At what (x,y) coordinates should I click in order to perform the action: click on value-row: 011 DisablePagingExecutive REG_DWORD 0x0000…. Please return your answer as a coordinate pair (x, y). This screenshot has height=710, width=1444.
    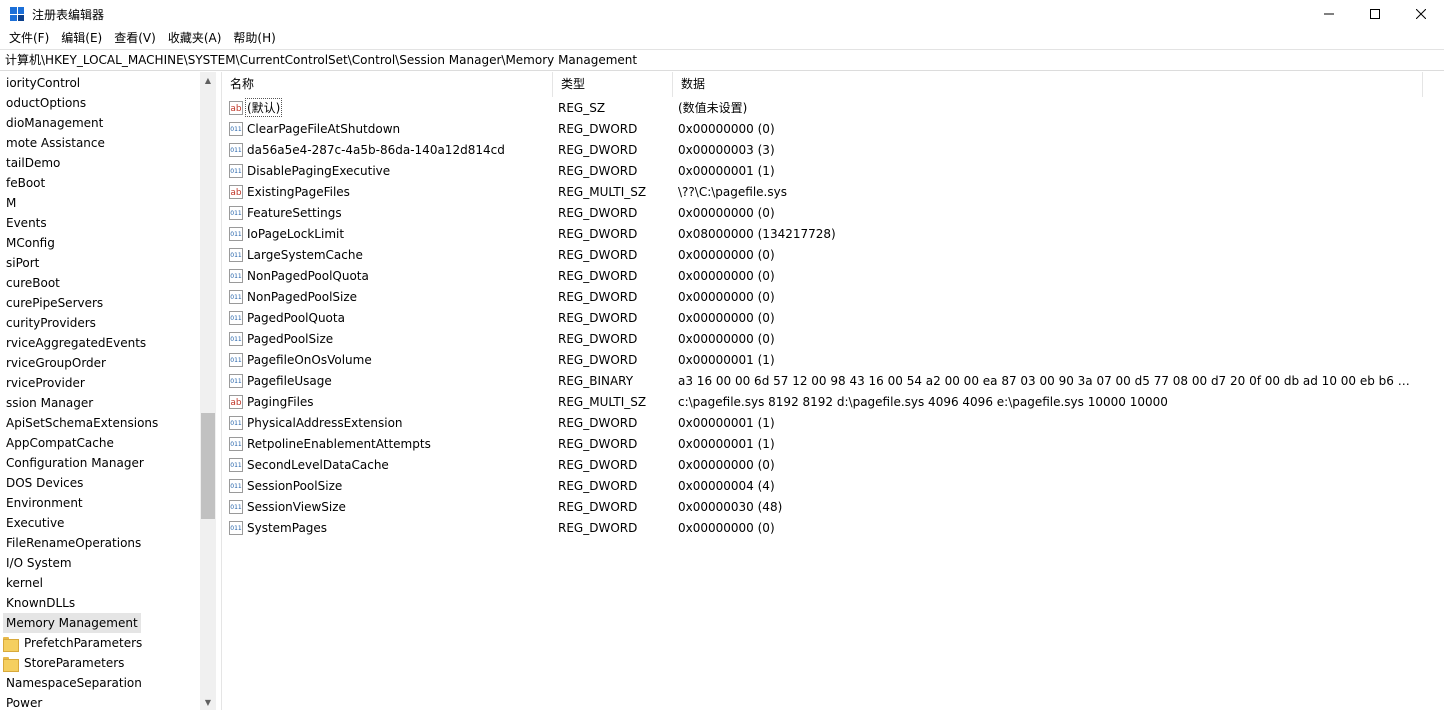
    Looking at the image, I should click on (833, 170).